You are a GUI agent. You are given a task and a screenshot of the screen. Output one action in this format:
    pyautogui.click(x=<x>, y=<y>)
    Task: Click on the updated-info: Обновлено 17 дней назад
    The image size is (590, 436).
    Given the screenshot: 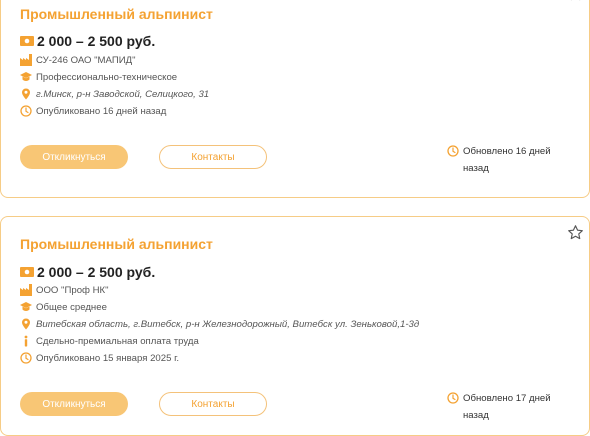 What is the action you would take?
    pyautogui.click(x=510, y=407)
    